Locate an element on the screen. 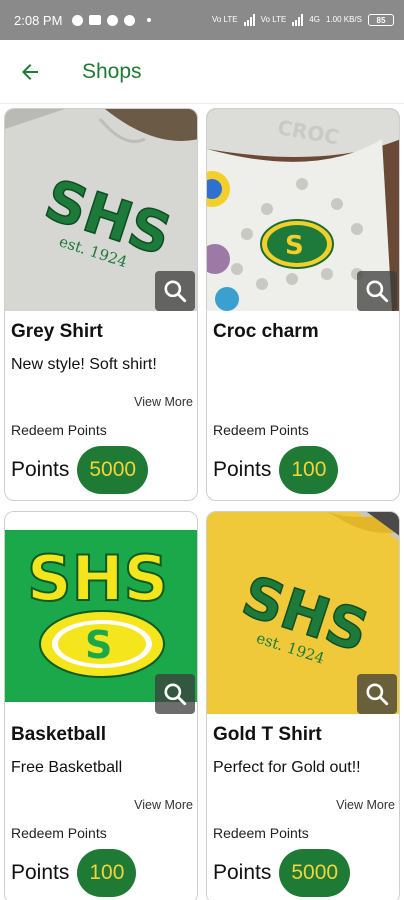  status-time: 2:08 PM is located at coordinates (38, 20).